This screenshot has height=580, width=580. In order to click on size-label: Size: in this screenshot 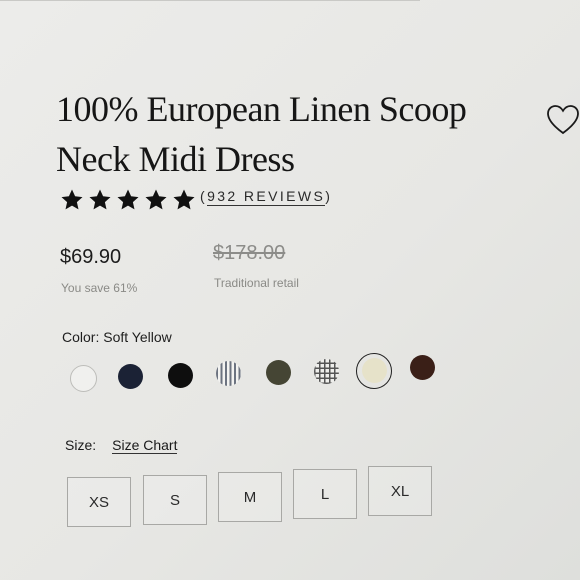, I will do `click(81, 445)`.